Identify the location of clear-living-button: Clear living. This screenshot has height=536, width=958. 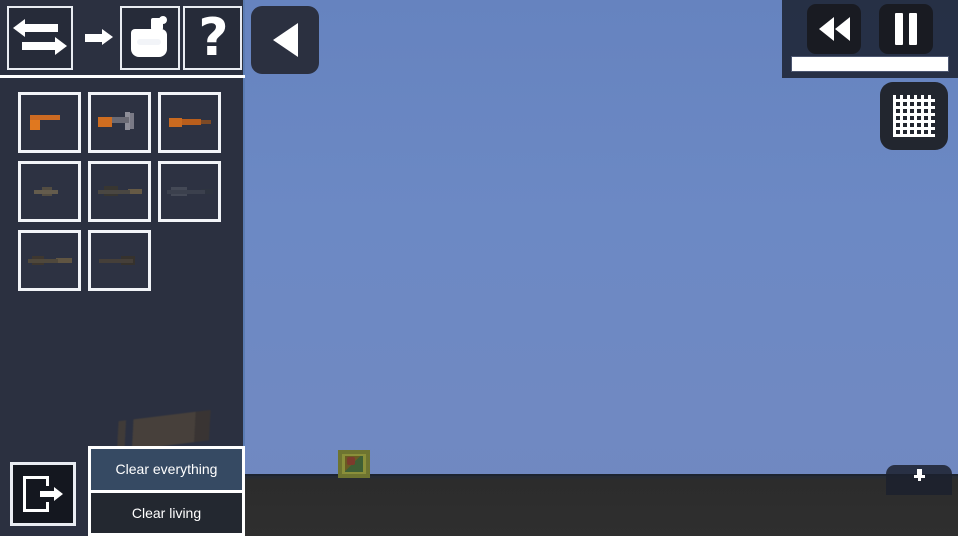
(166, 512).